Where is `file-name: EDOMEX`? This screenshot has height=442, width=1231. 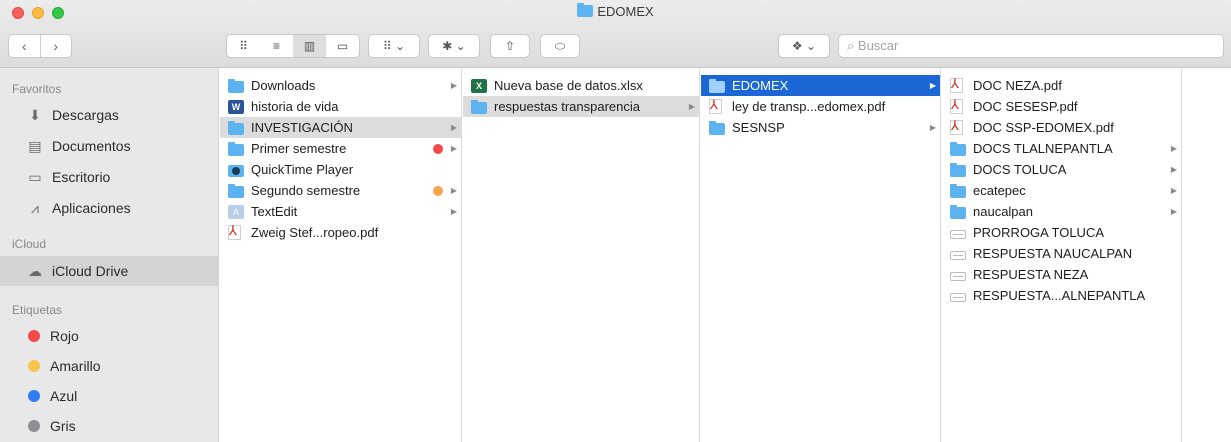
file-name: EDOMEX is located at coordinates (760, 85).